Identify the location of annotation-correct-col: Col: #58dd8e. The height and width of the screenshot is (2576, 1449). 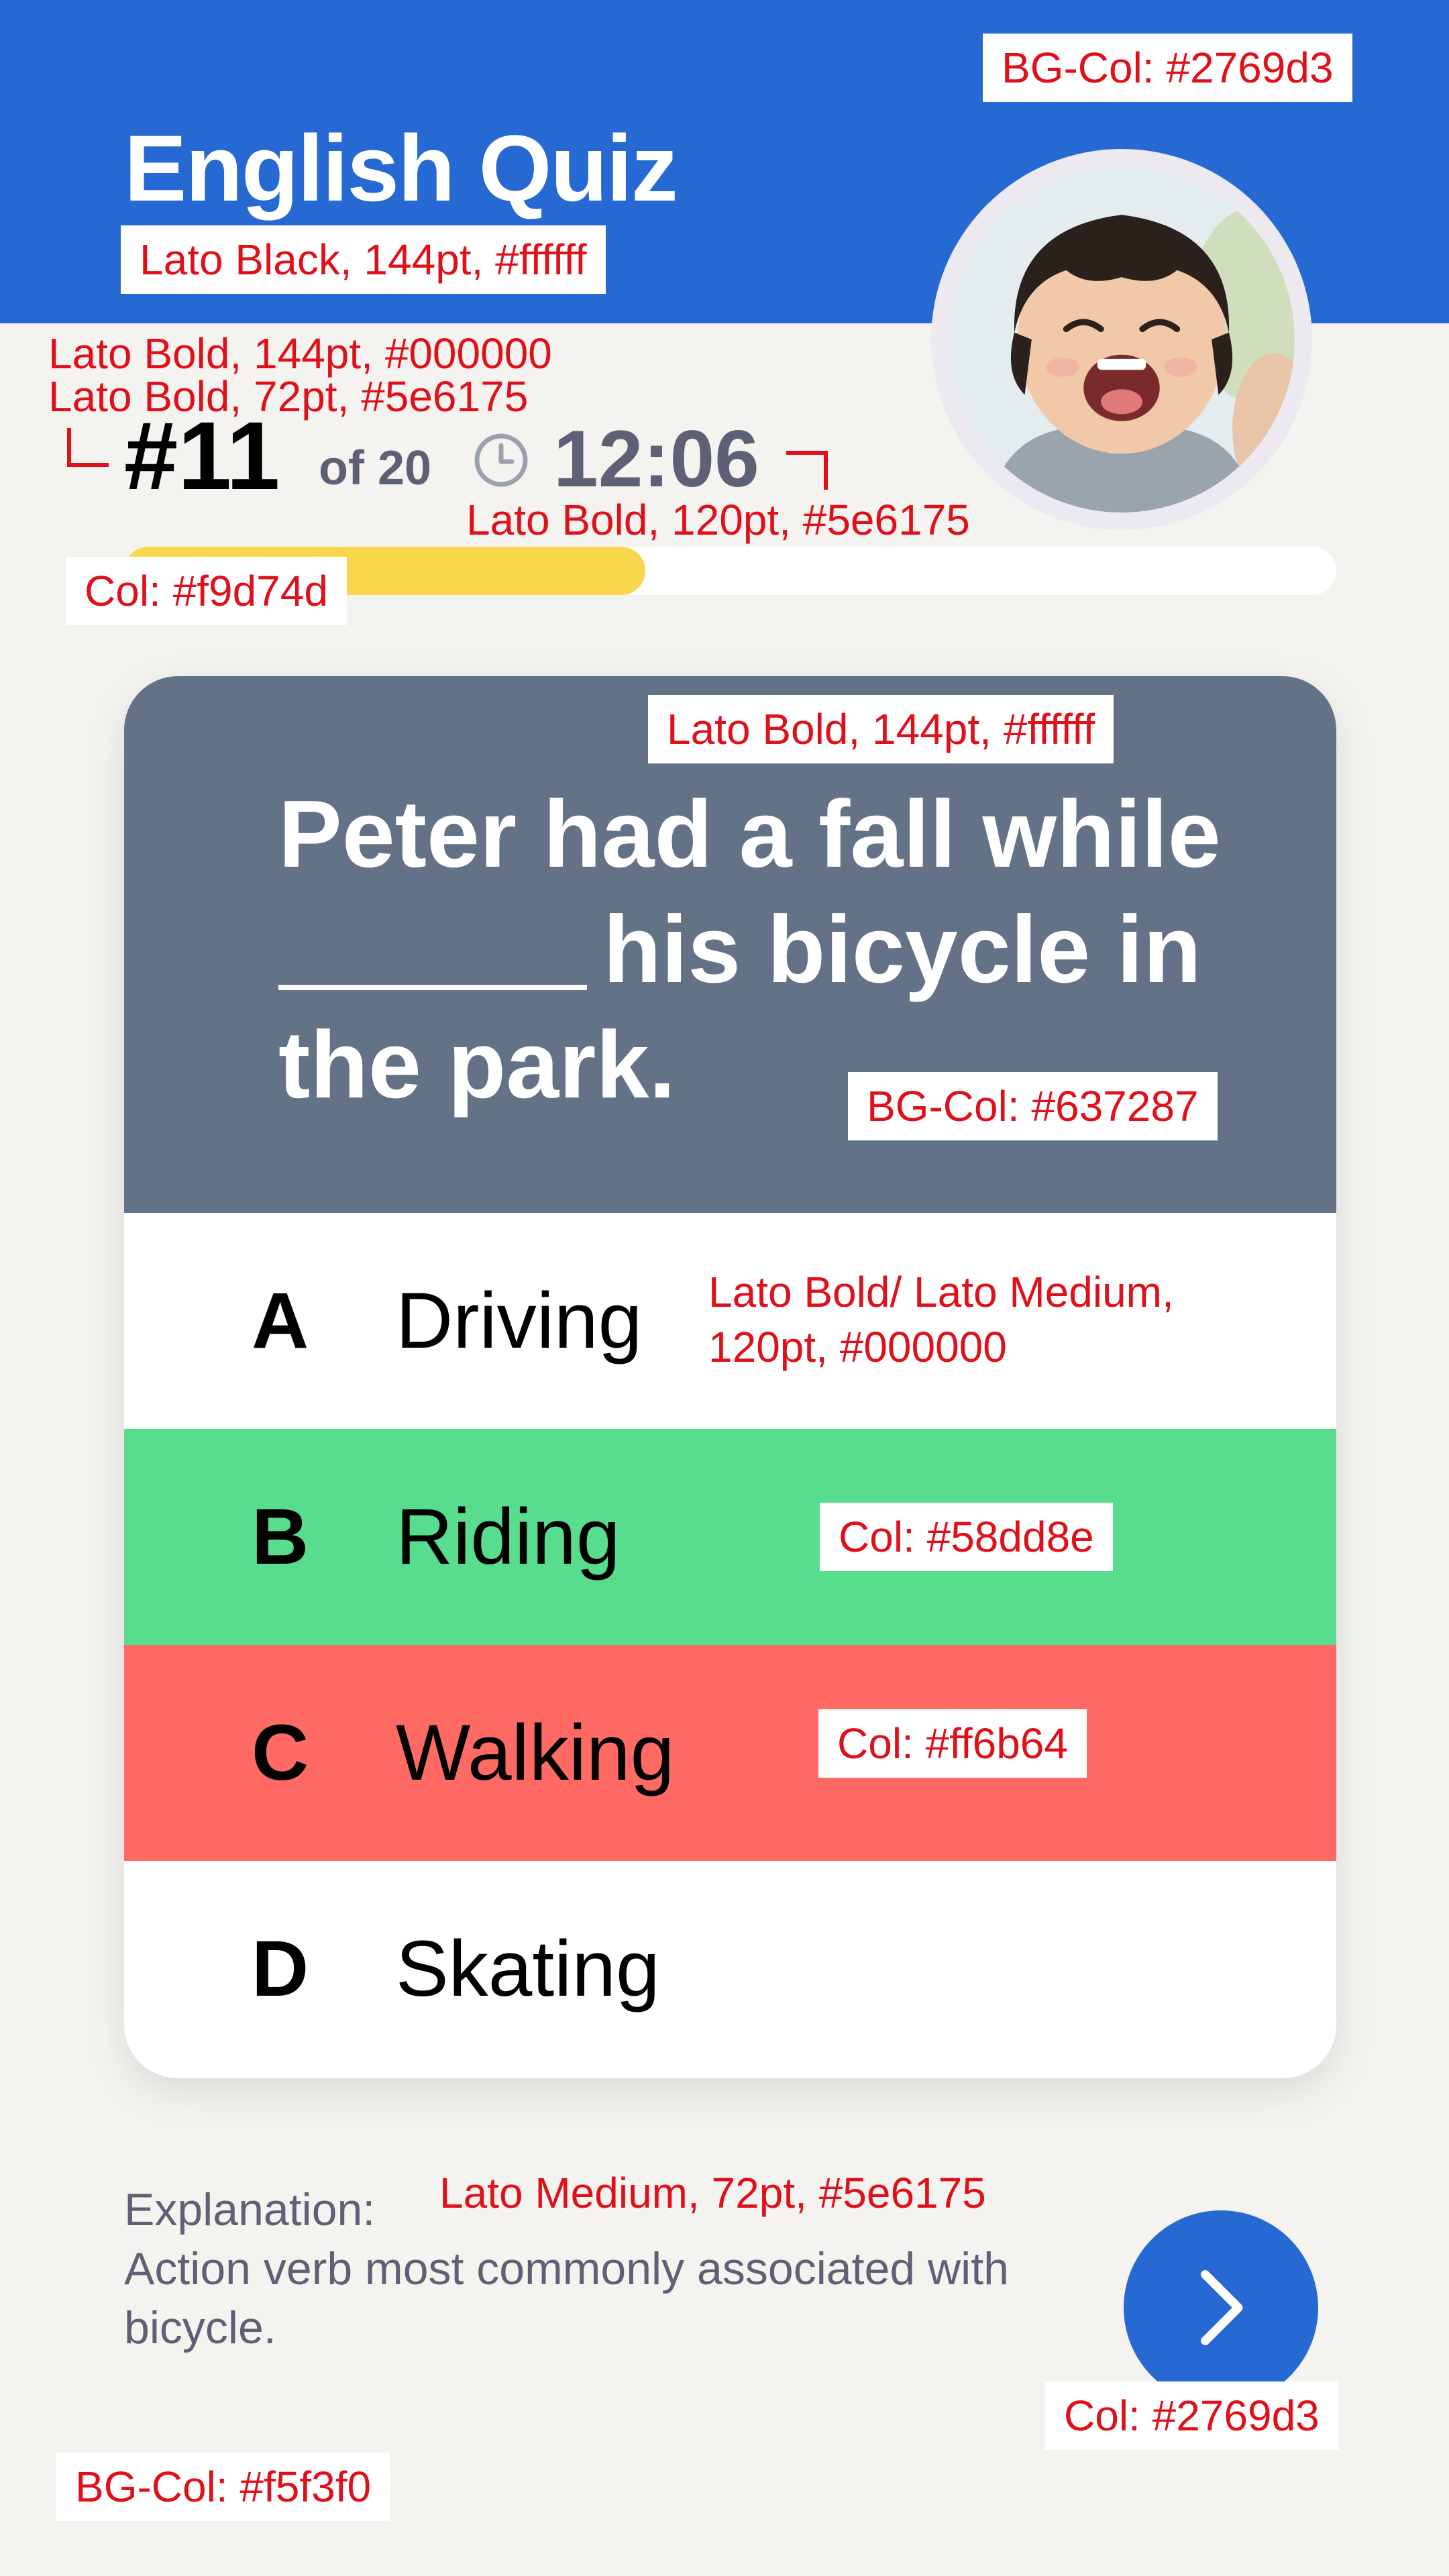
(966, 1537).